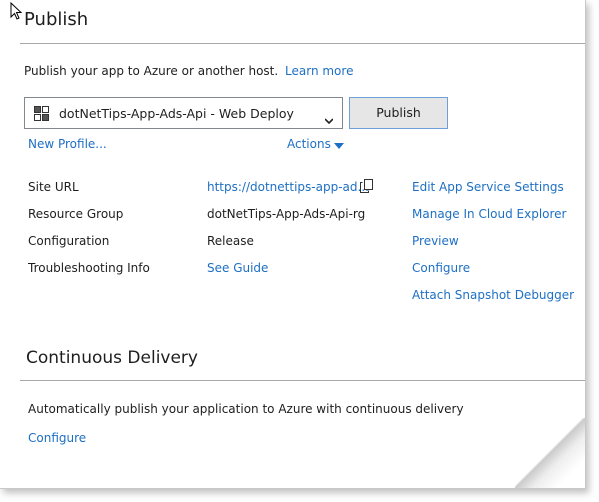 The width and height of the screenshot is (599, 502). I want to click on actions-menu: Actions, so click(315, 144).